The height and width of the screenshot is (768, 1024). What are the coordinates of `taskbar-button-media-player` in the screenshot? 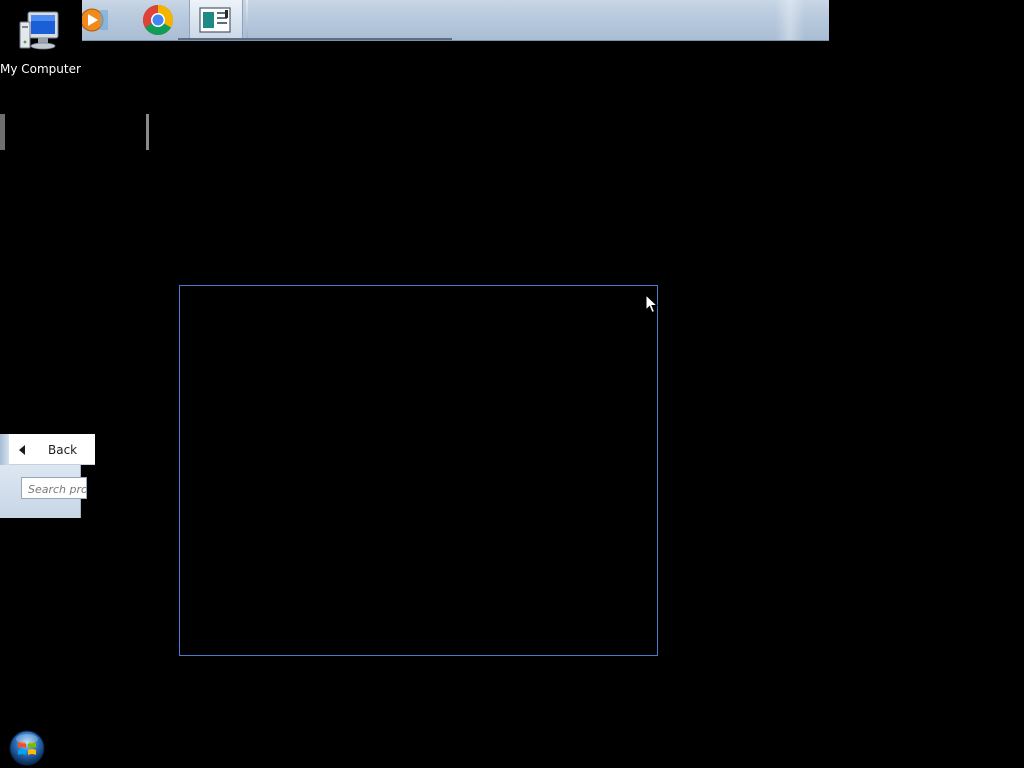 It's located at (95, 20).